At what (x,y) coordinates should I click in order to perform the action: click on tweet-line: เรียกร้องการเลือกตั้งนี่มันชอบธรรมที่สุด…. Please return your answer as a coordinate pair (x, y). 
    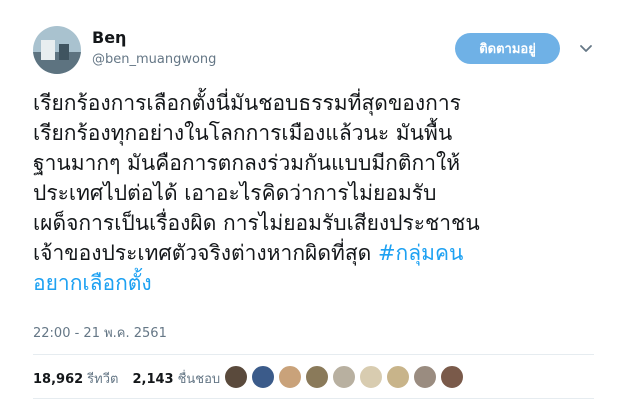
    Looking at the image, I should click on (315, 103).